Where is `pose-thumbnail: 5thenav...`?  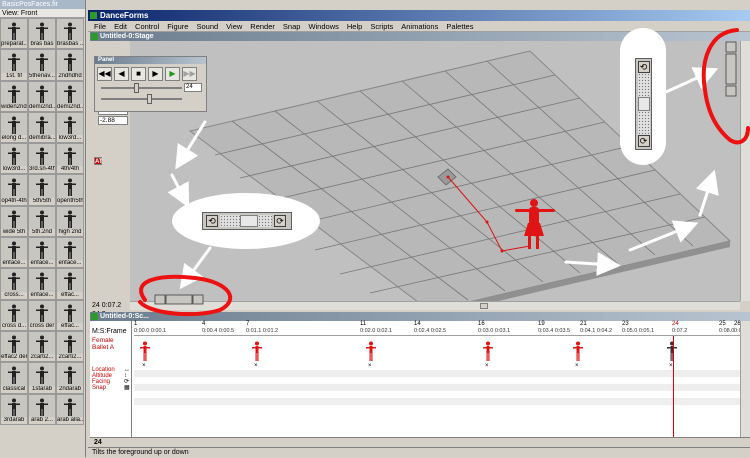
pose-thumbnail: 5thenav... is located at coordinates (42, 65).